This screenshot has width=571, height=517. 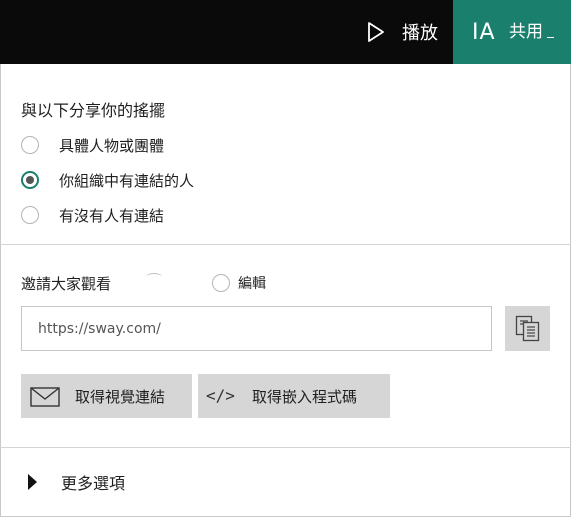 What do you see at coordinates (154, 277) in the screenshot?
I see `view-radio-button` at bounding box center [154, 277].